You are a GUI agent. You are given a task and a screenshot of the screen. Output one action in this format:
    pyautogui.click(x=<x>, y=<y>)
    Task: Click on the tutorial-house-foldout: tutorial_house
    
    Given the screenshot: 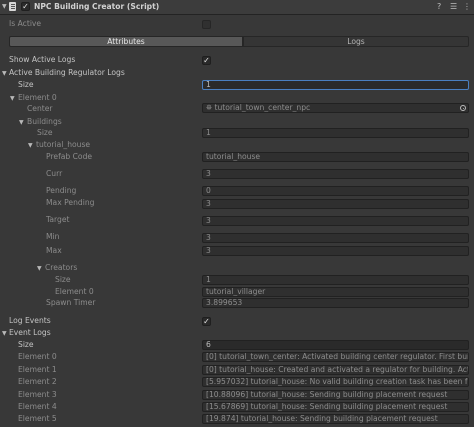 What is the action you would take?
    pyautogui.click(x=63, y=145)
    